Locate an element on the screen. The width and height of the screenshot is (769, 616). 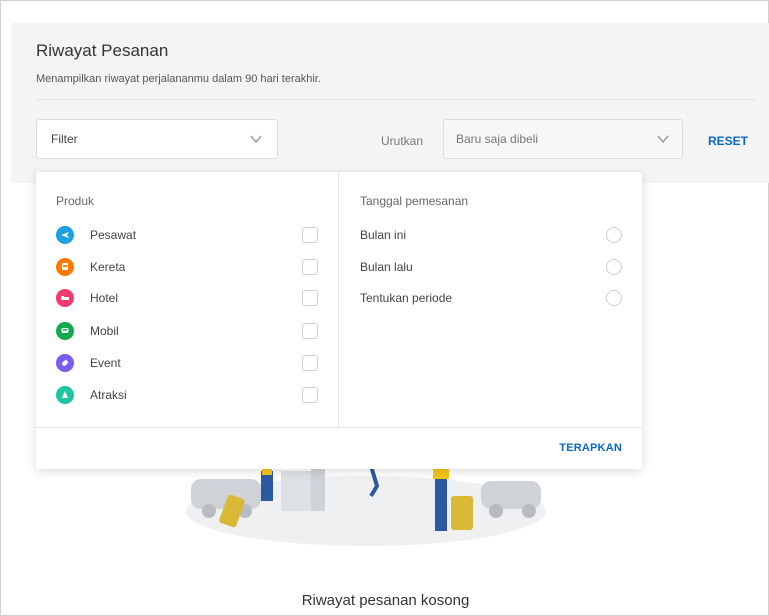
bed-icon is located at coordinates (65, 298).